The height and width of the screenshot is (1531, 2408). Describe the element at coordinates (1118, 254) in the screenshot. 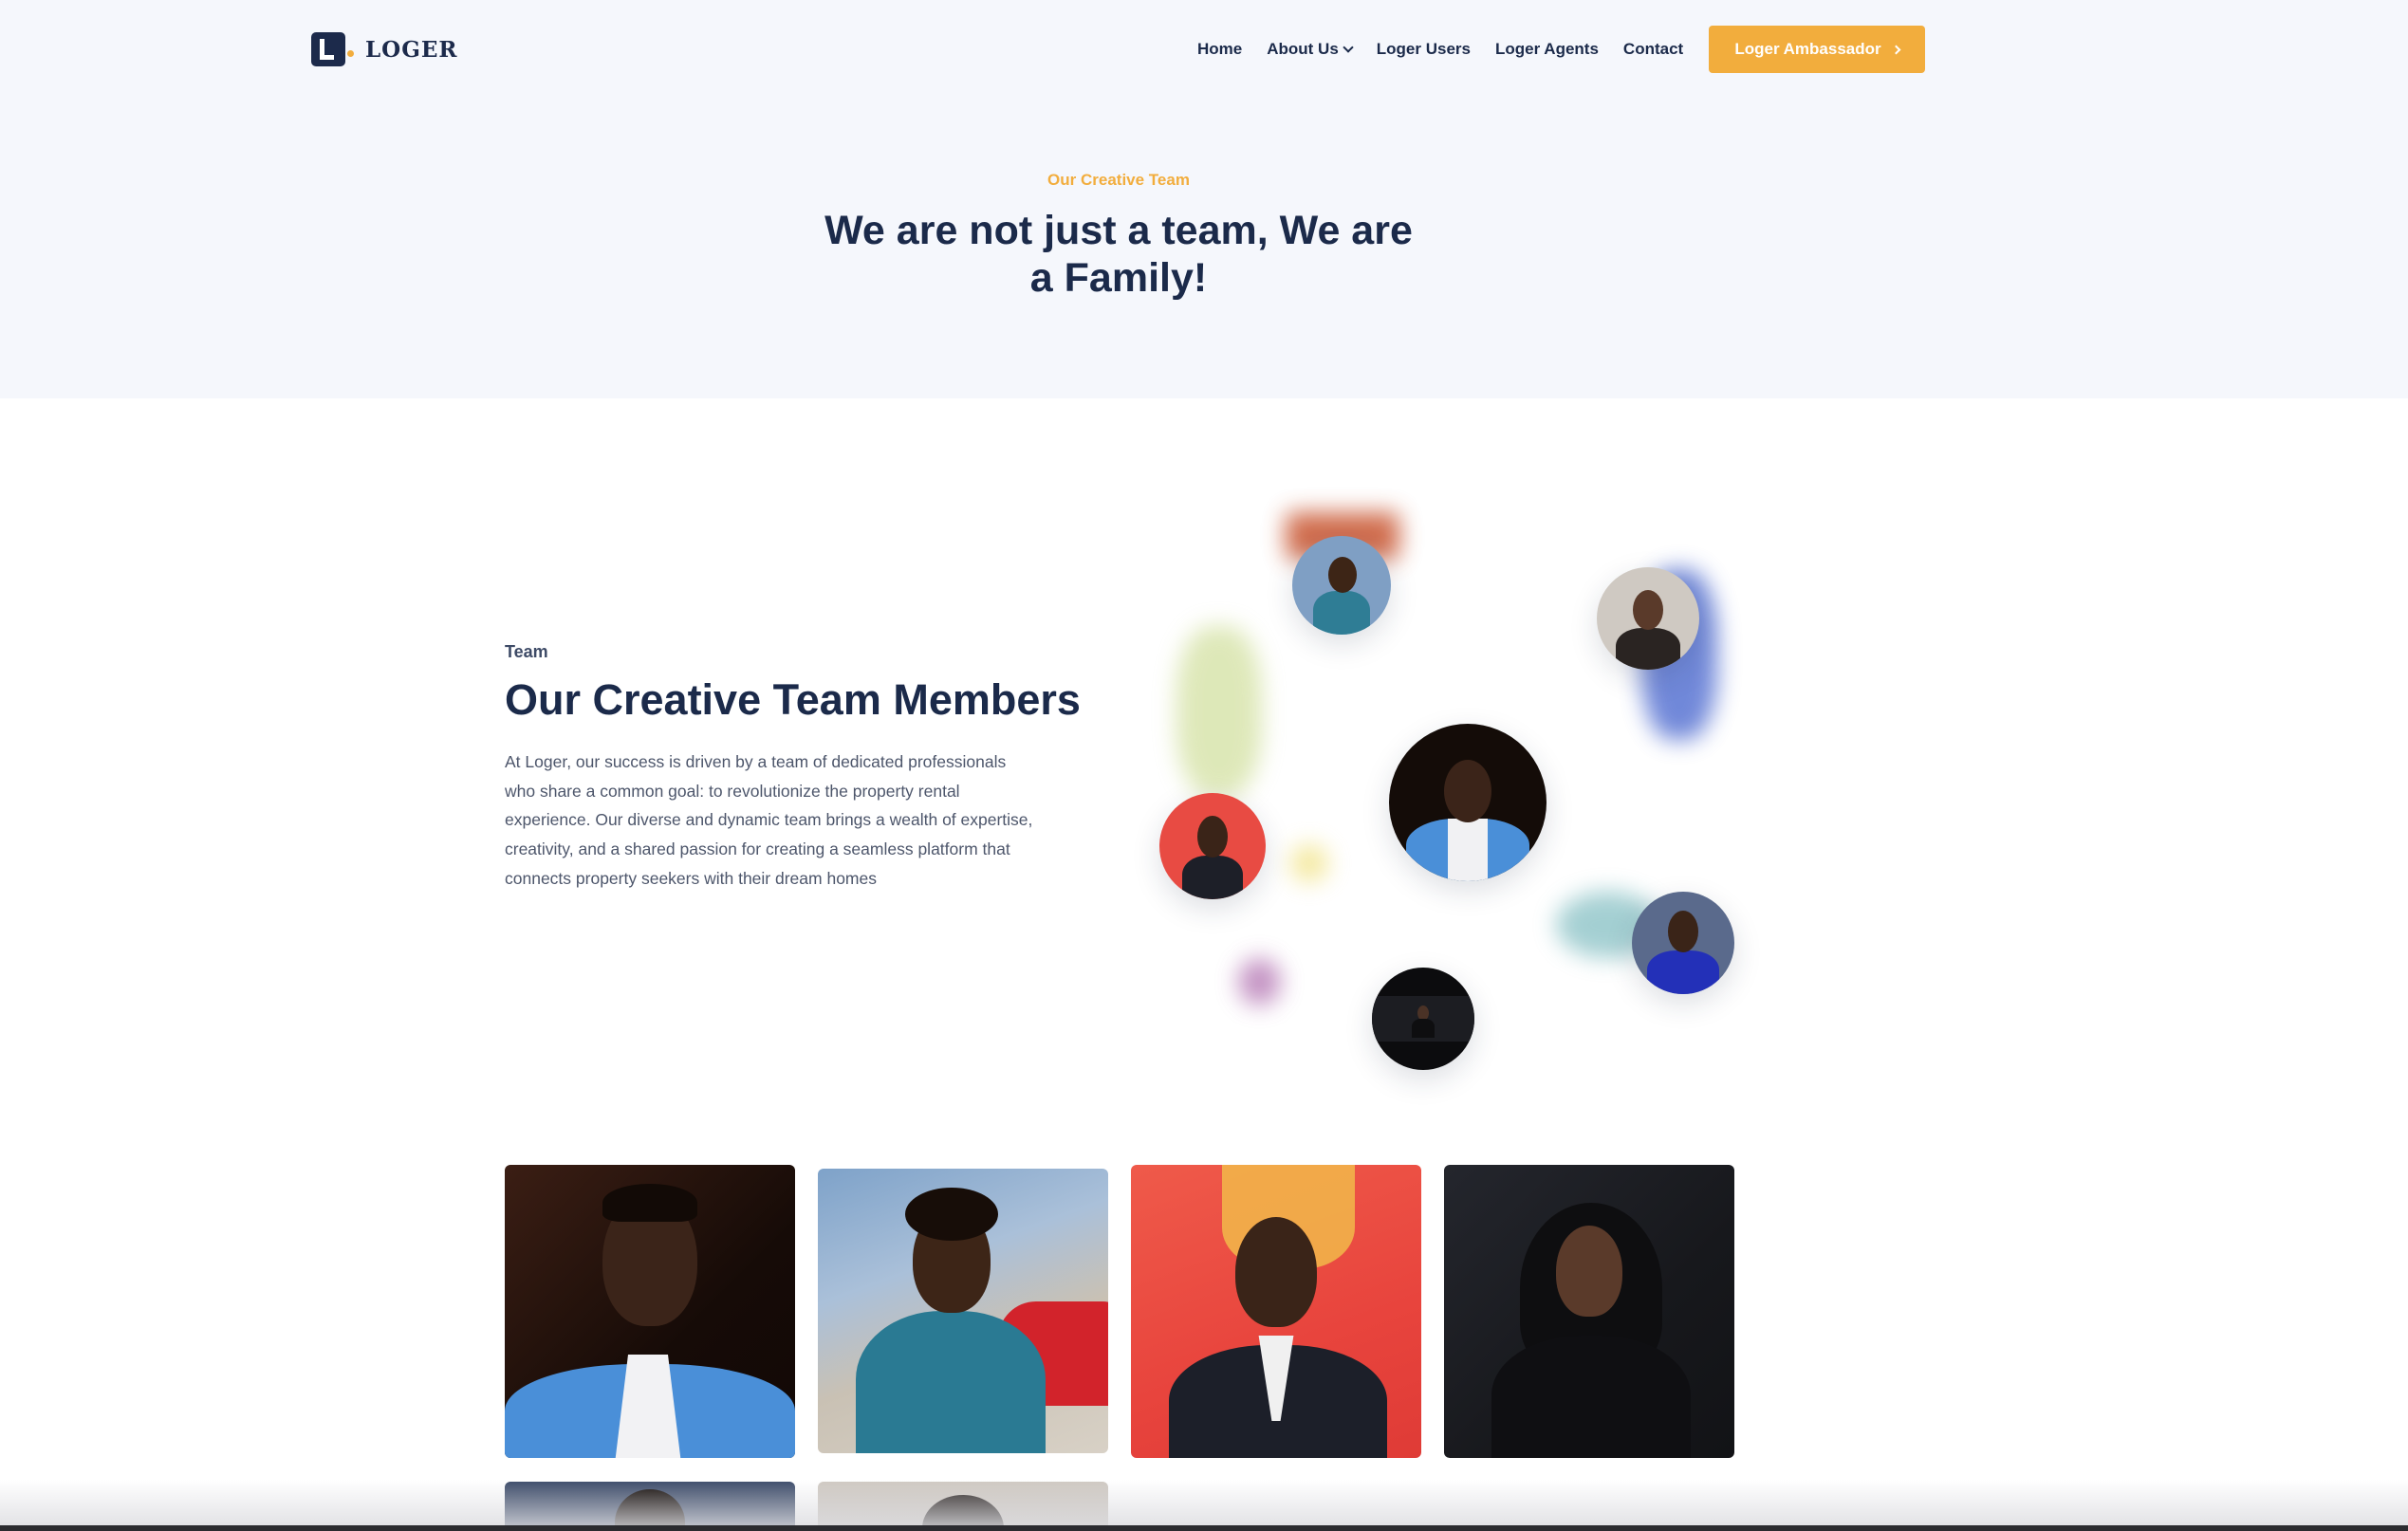

I see `hero-title: We are not just a team, We are a Family!` at that location.